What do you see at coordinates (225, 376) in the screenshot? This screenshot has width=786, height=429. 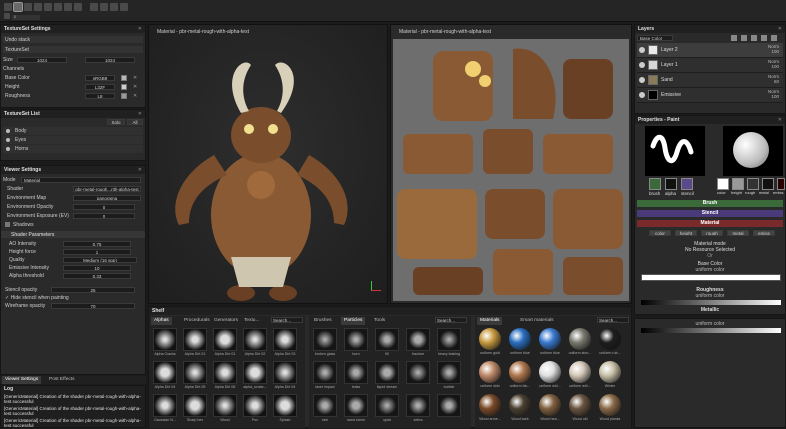 I see `alpha-item: Alpha Dirt 06` at bounding box center [225, 376].